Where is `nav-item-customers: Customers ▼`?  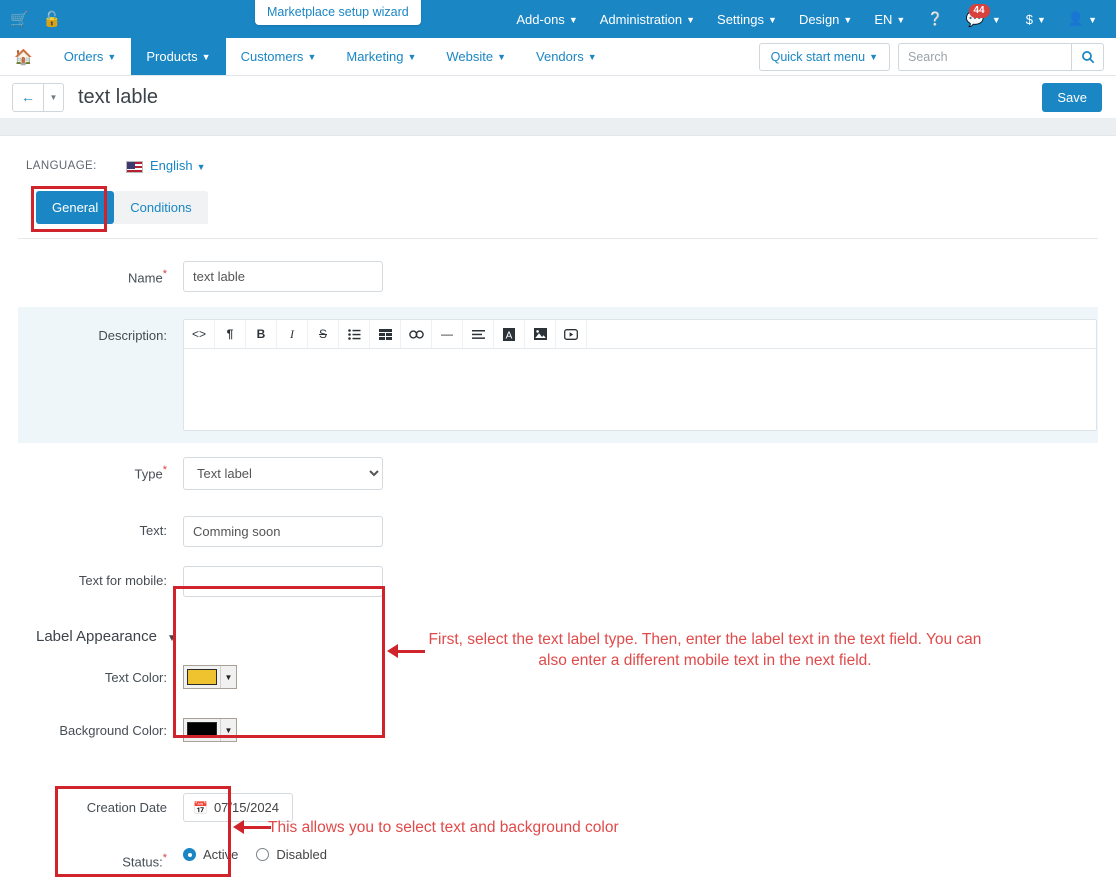 nav-item-customers: Customers ▼ is located at coordinates (279, 56).